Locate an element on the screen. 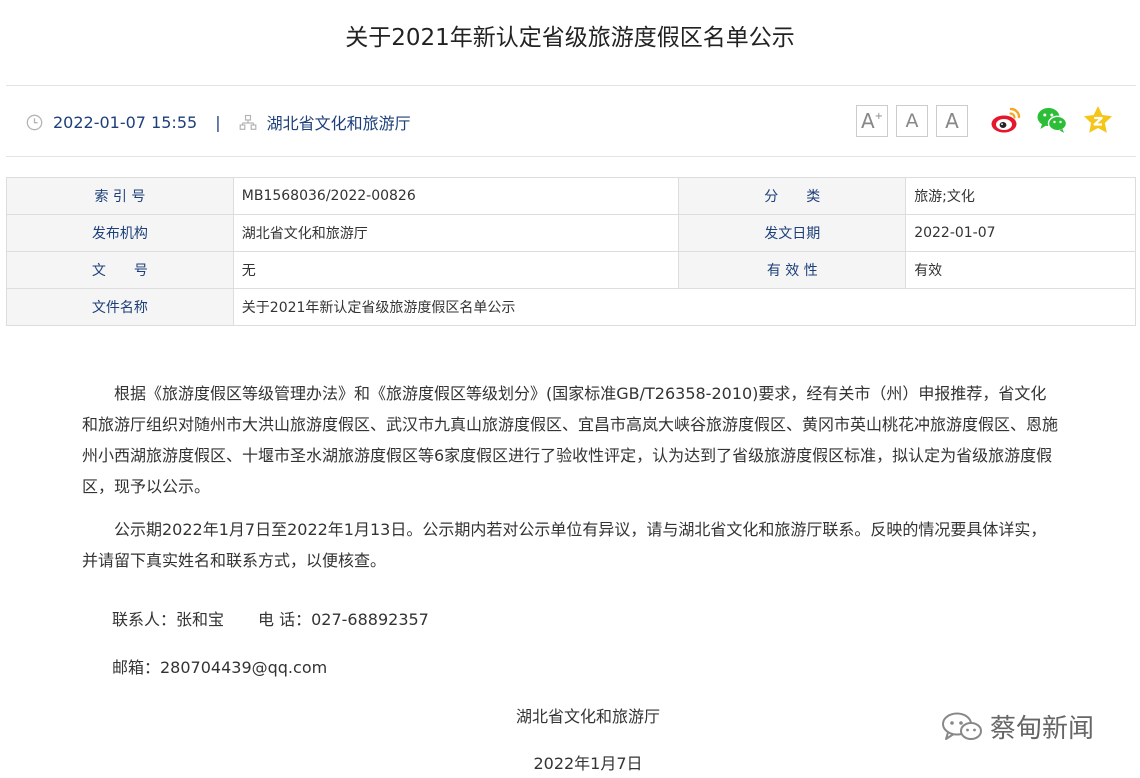 The width and height of the screenshot is (1140, 778). page-title: 关于2021年新认定省级旅游度假区名单公示 is located at coordinates (570, 38).